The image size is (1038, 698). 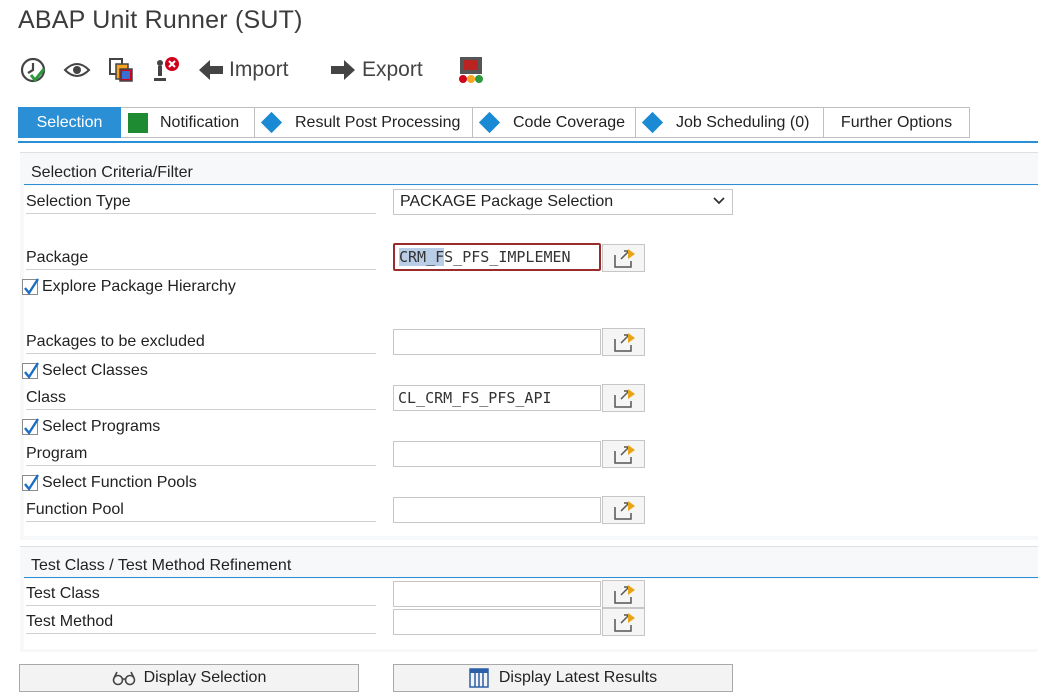 I want to click on tab-label: Further Options, so click(x=896, y=122).